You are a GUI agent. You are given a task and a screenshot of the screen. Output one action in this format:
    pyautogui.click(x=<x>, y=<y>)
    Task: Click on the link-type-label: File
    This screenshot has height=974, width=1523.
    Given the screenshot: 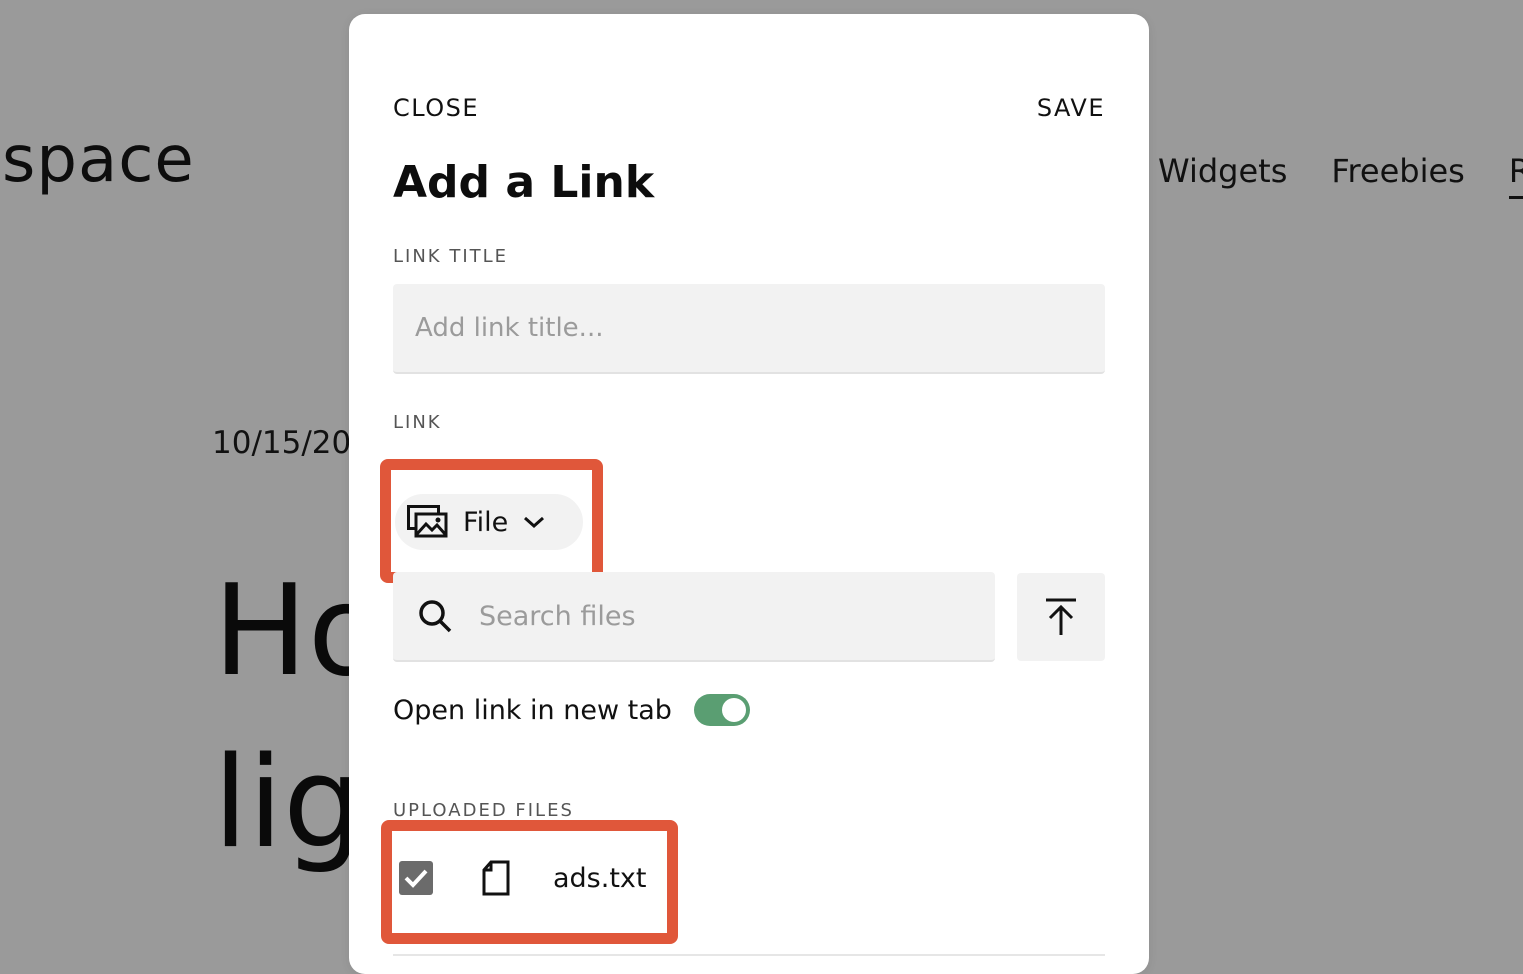 What is the action you would take?
    pyautogui.click(x=486, y=522)
    